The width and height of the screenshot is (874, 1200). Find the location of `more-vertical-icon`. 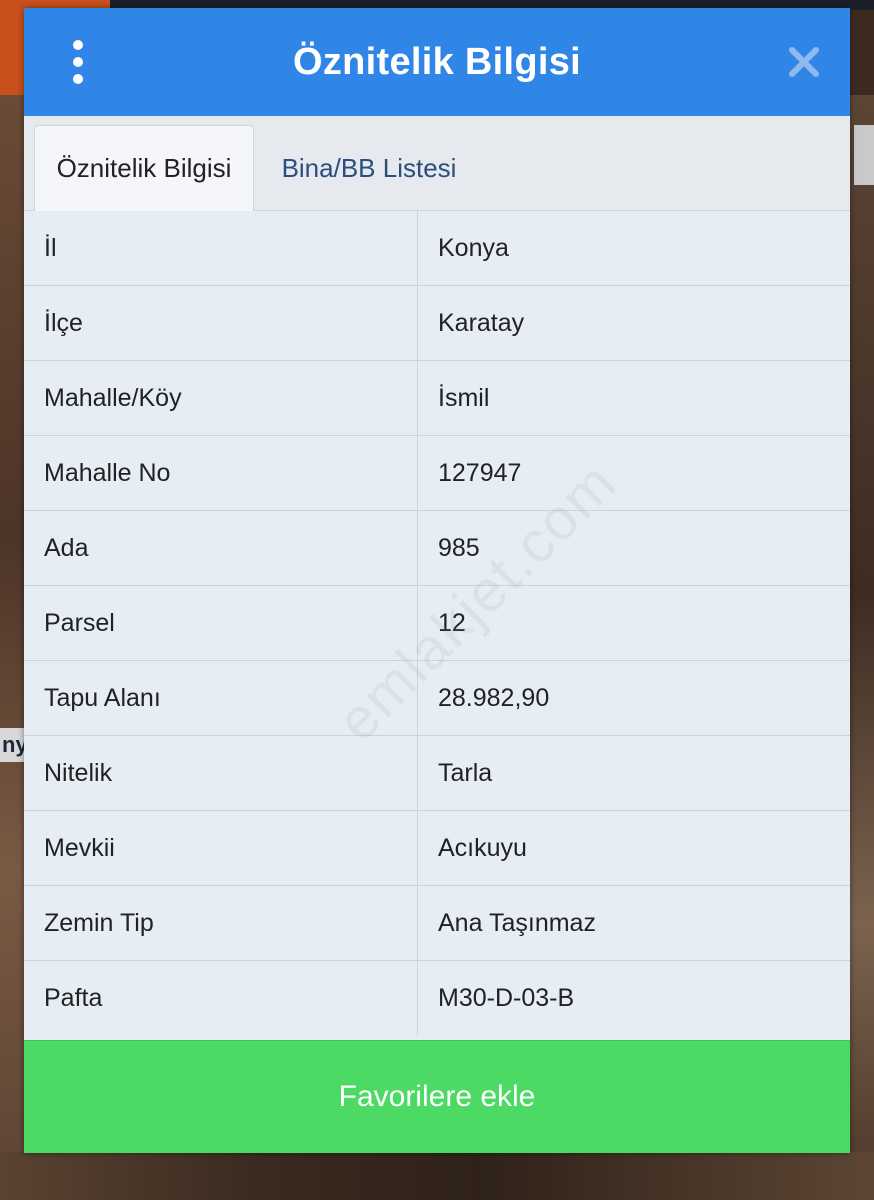

more-vertical-icon is located at coordinates (78, 62).